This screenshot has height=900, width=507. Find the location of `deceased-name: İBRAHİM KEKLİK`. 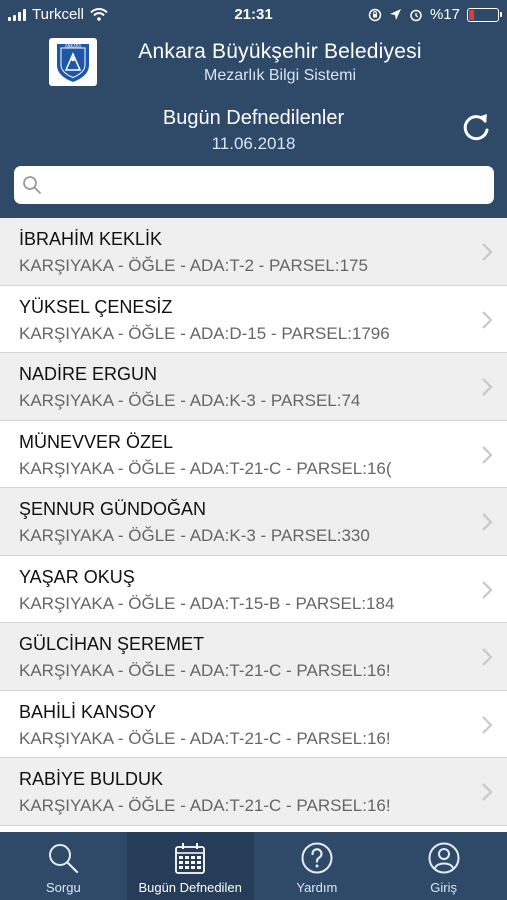

deceased-name: İBRAHİM KEKLİK is located at coordinates (91, 239).